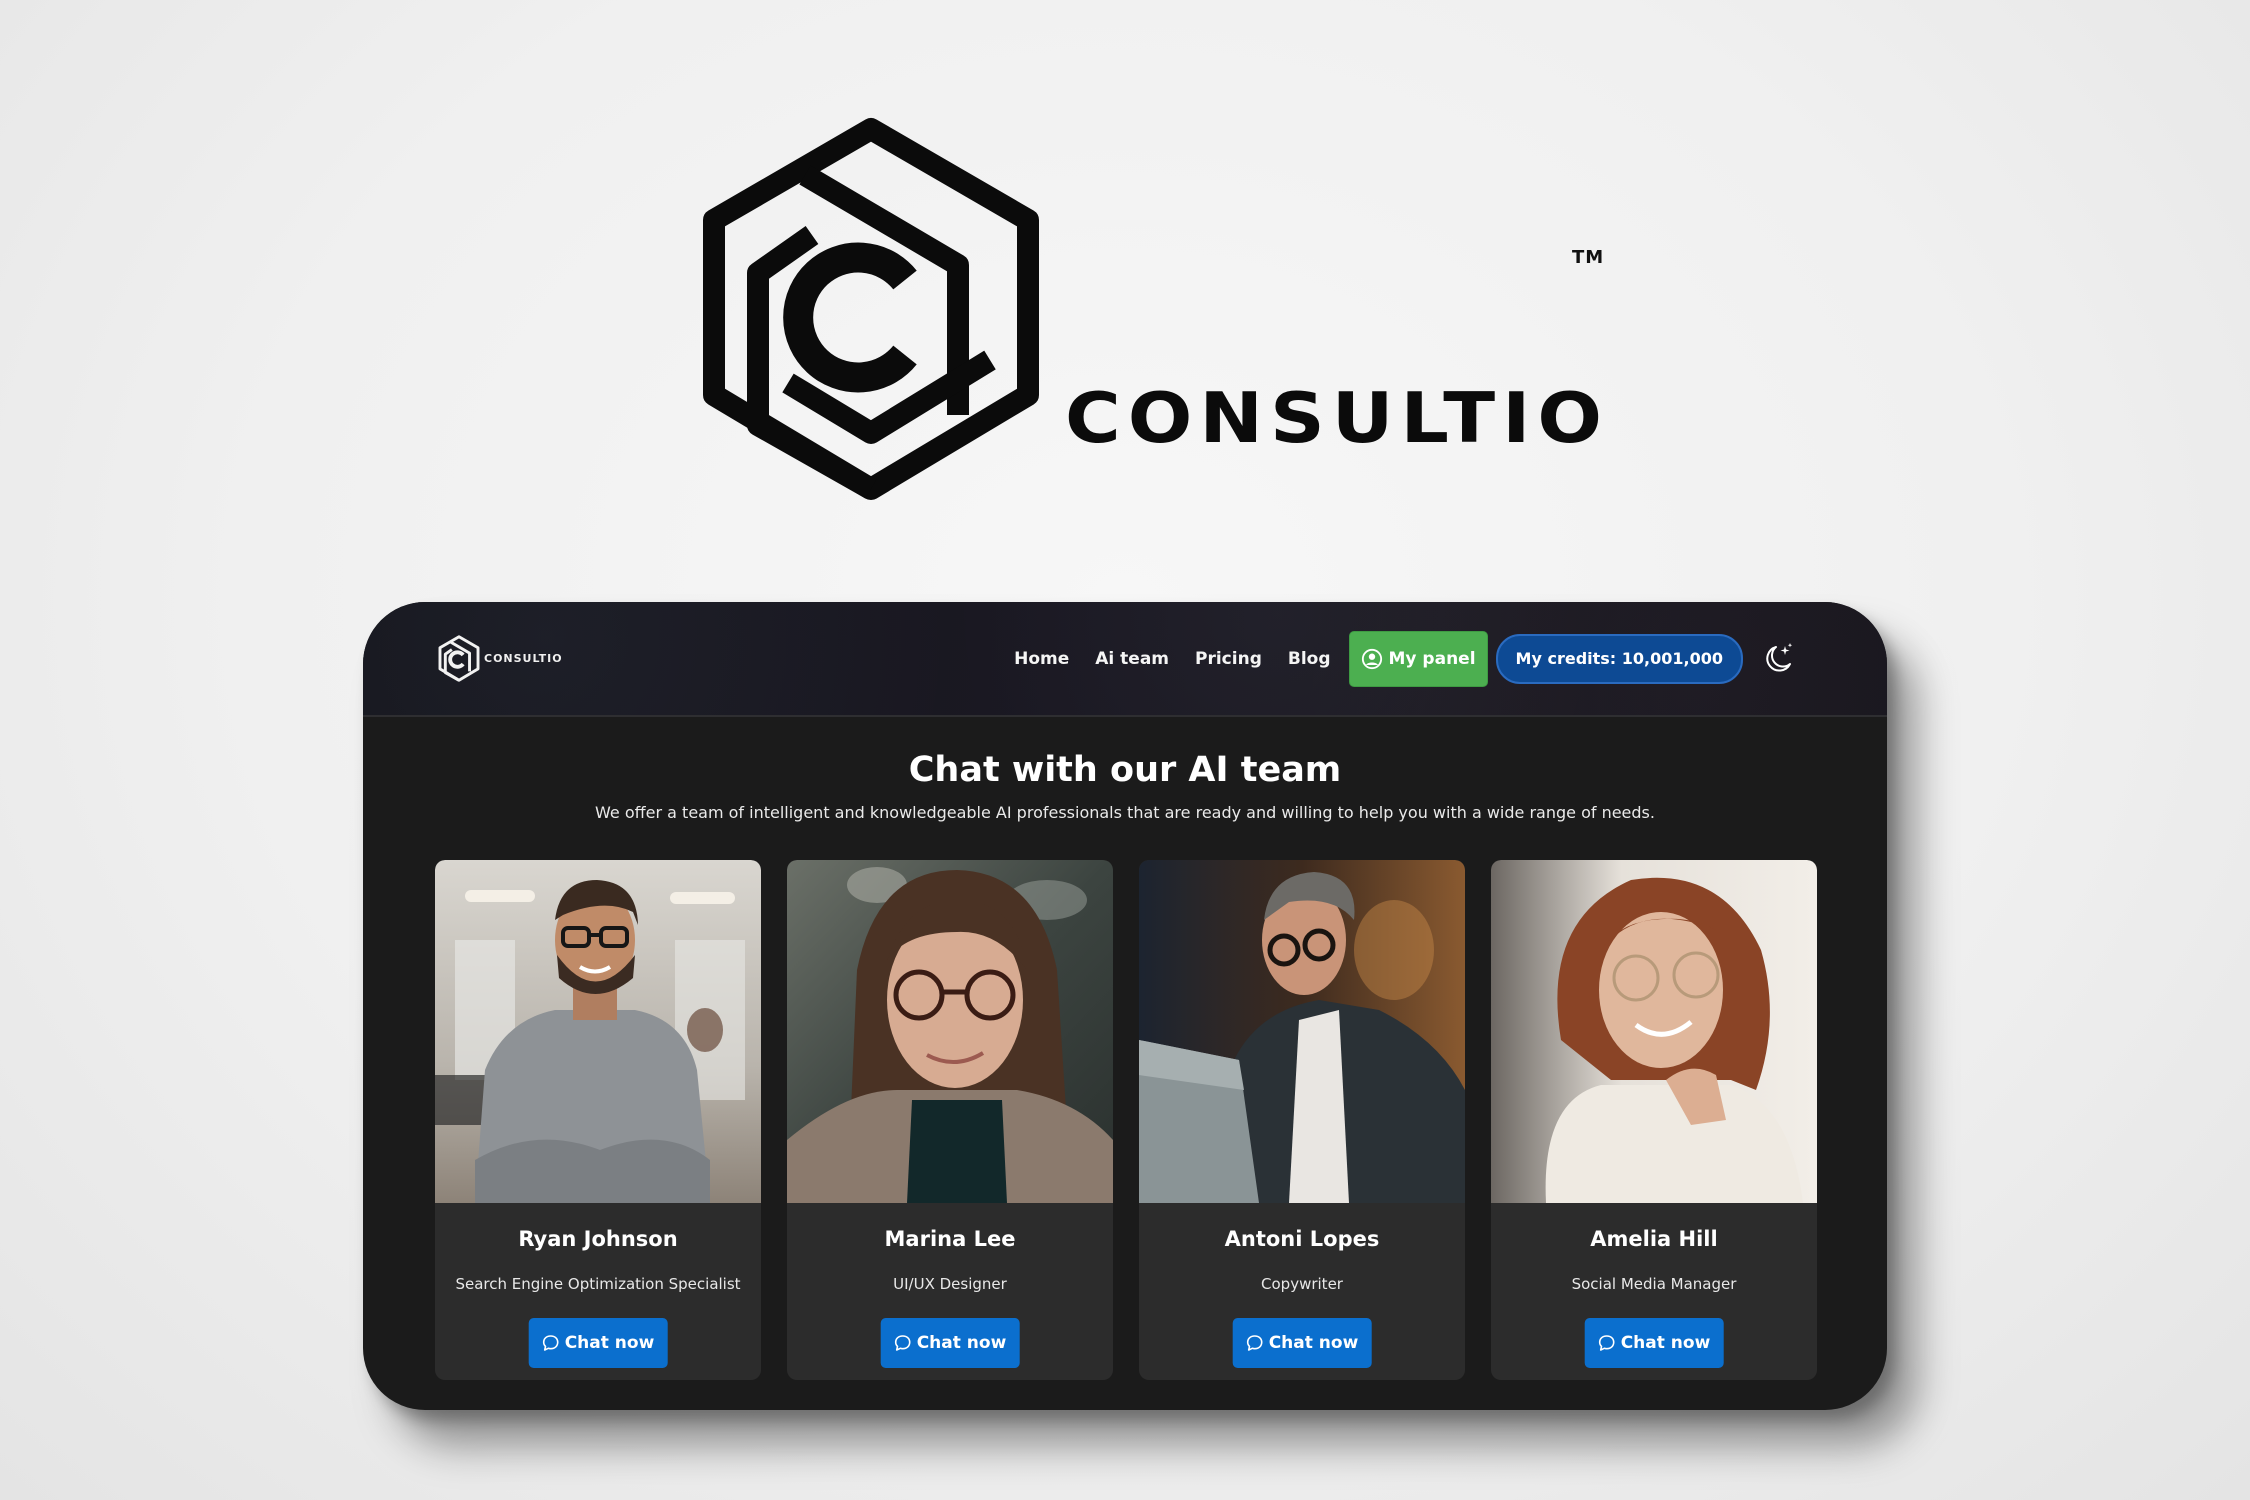 This screenshot has width=2250, height=1500. I want to click on member-name: Amelia Hill, so click(1654, 1239).